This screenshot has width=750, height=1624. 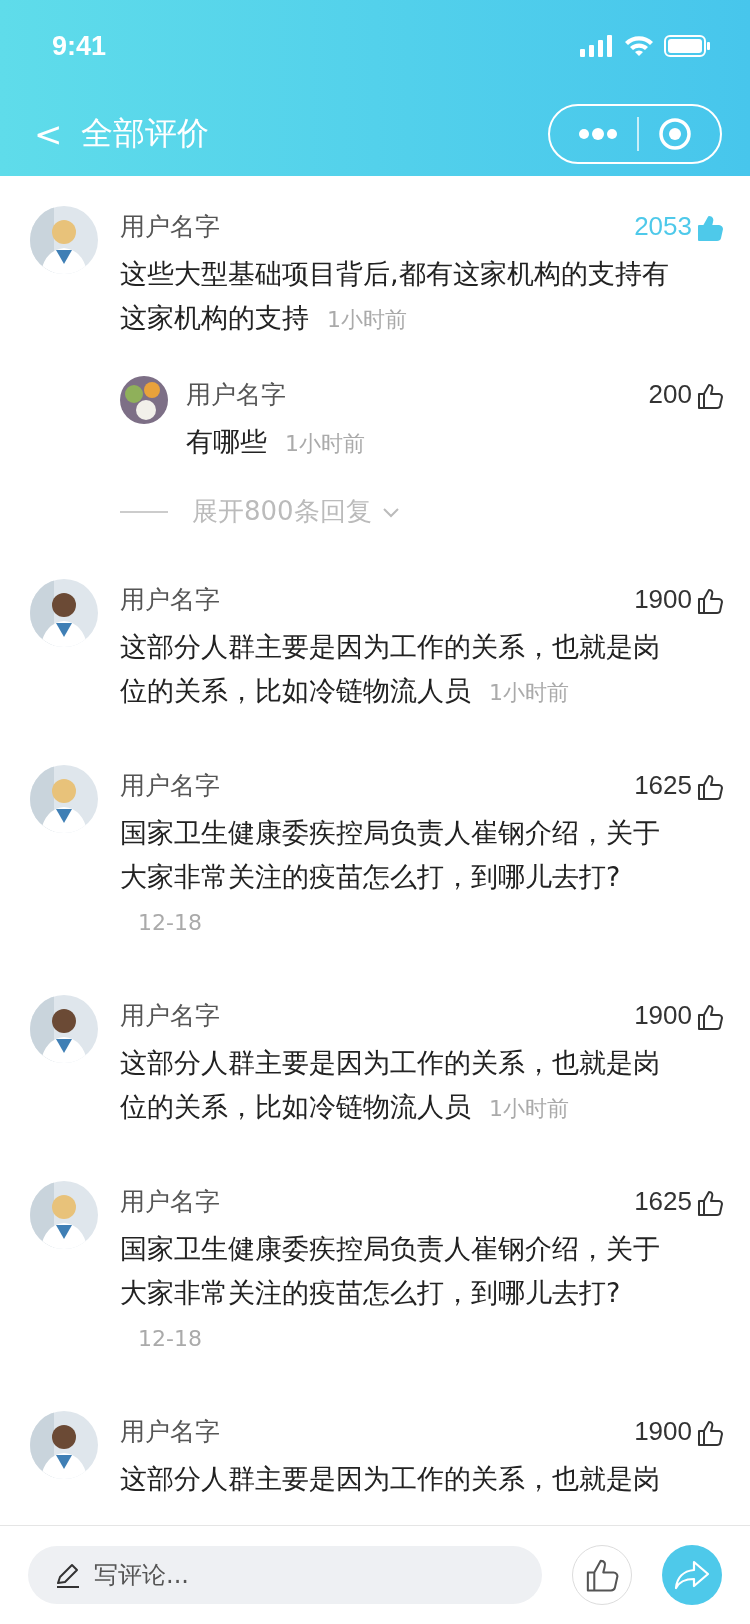 I want to click on close-target-icon, so click(x=675, y=134).